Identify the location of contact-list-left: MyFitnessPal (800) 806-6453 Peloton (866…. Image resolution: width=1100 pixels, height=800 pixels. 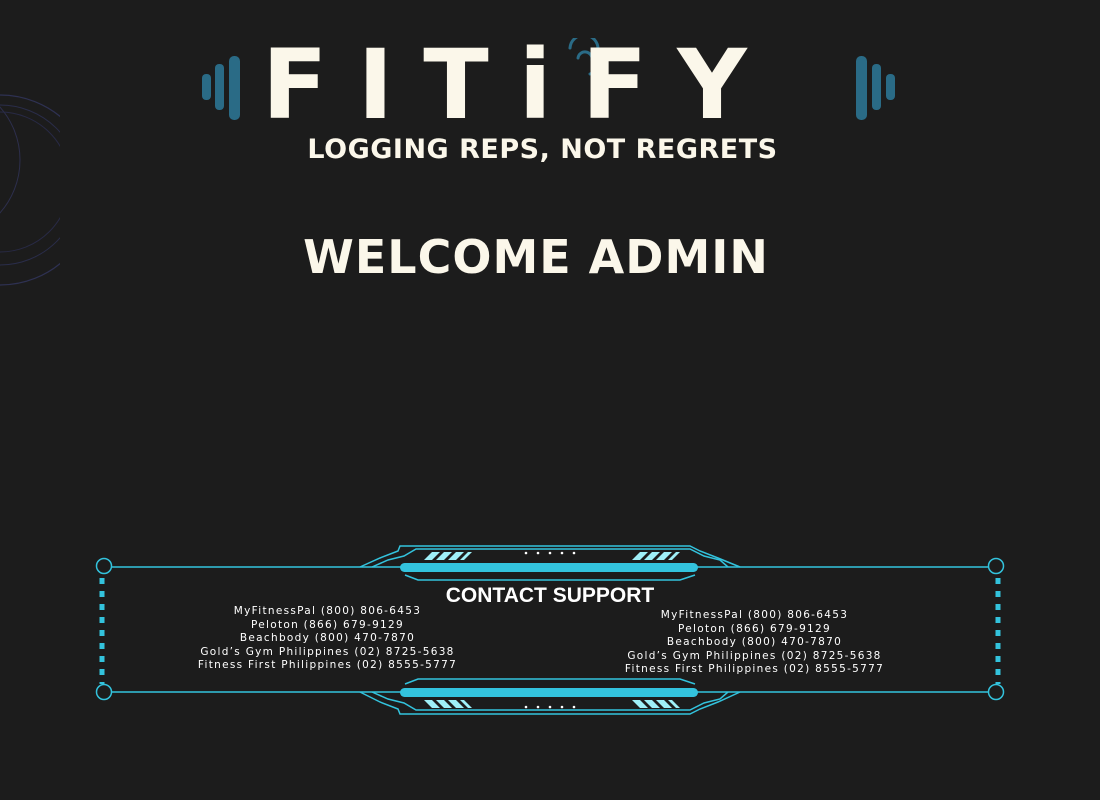
(327, 639).